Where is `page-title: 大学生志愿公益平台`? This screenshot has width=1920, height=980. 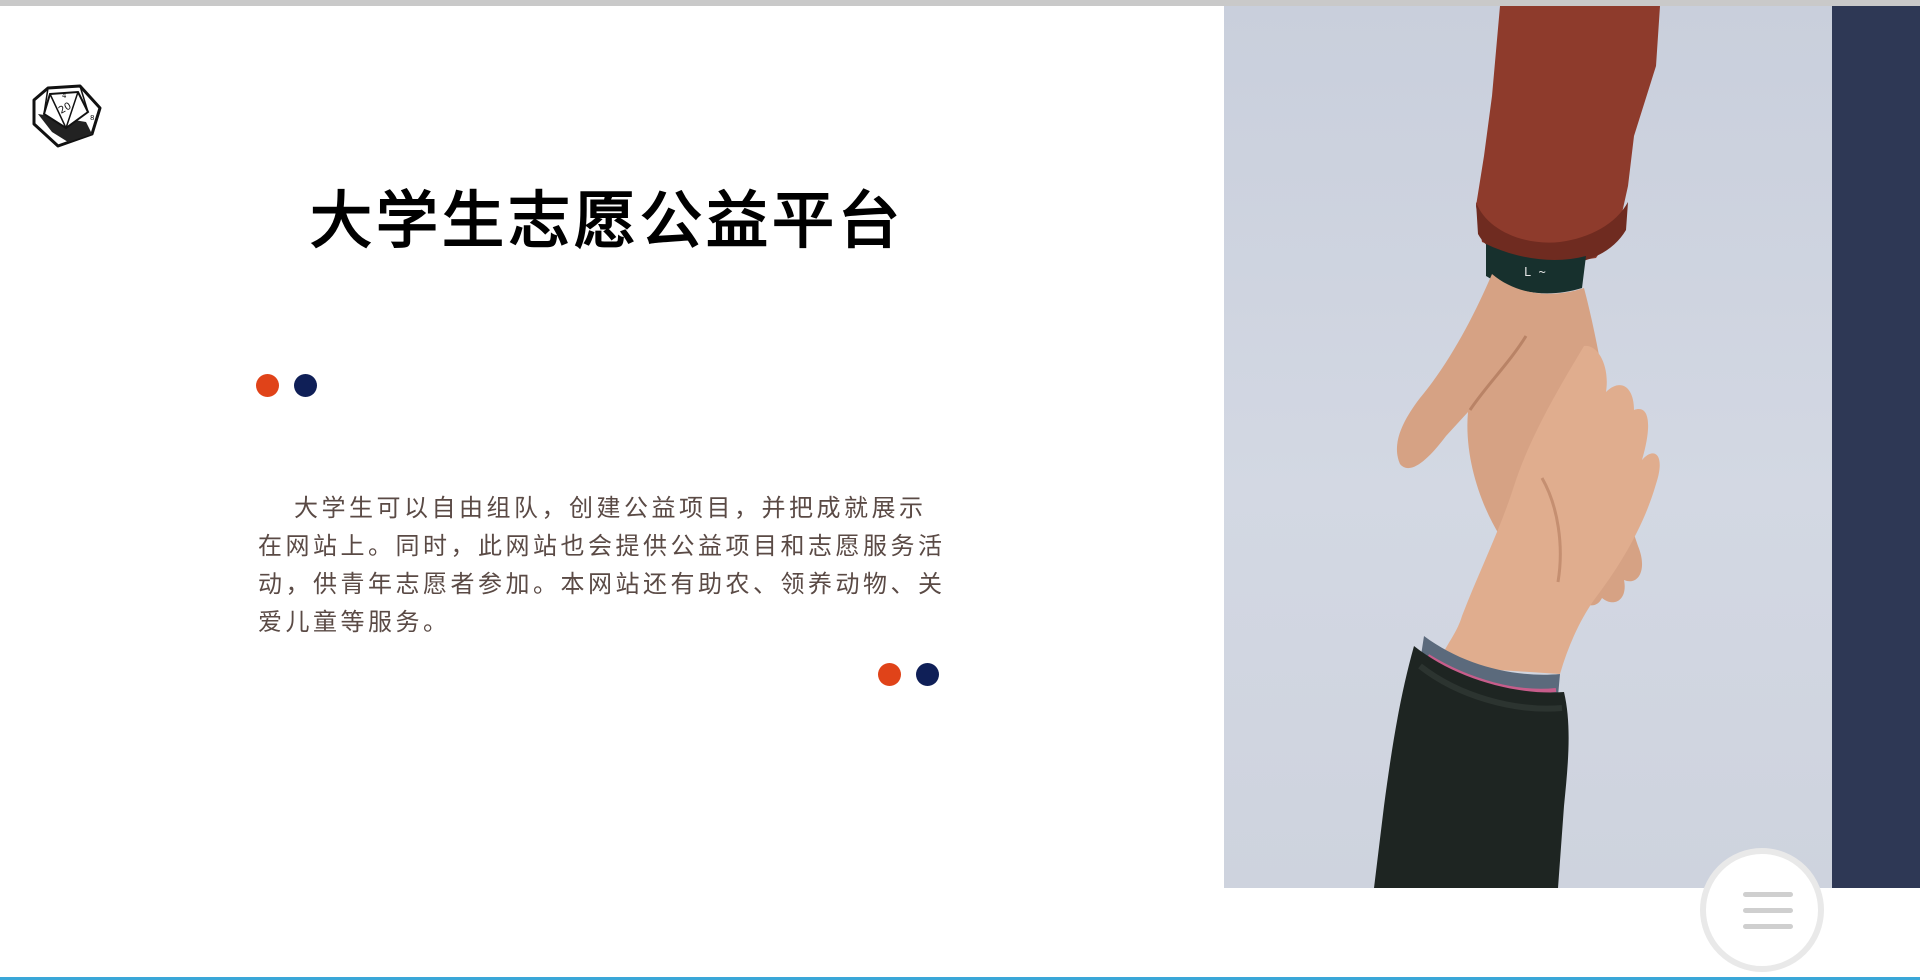 page-title: 大学生志愿公益平台 is located at coordinates (607, 220).